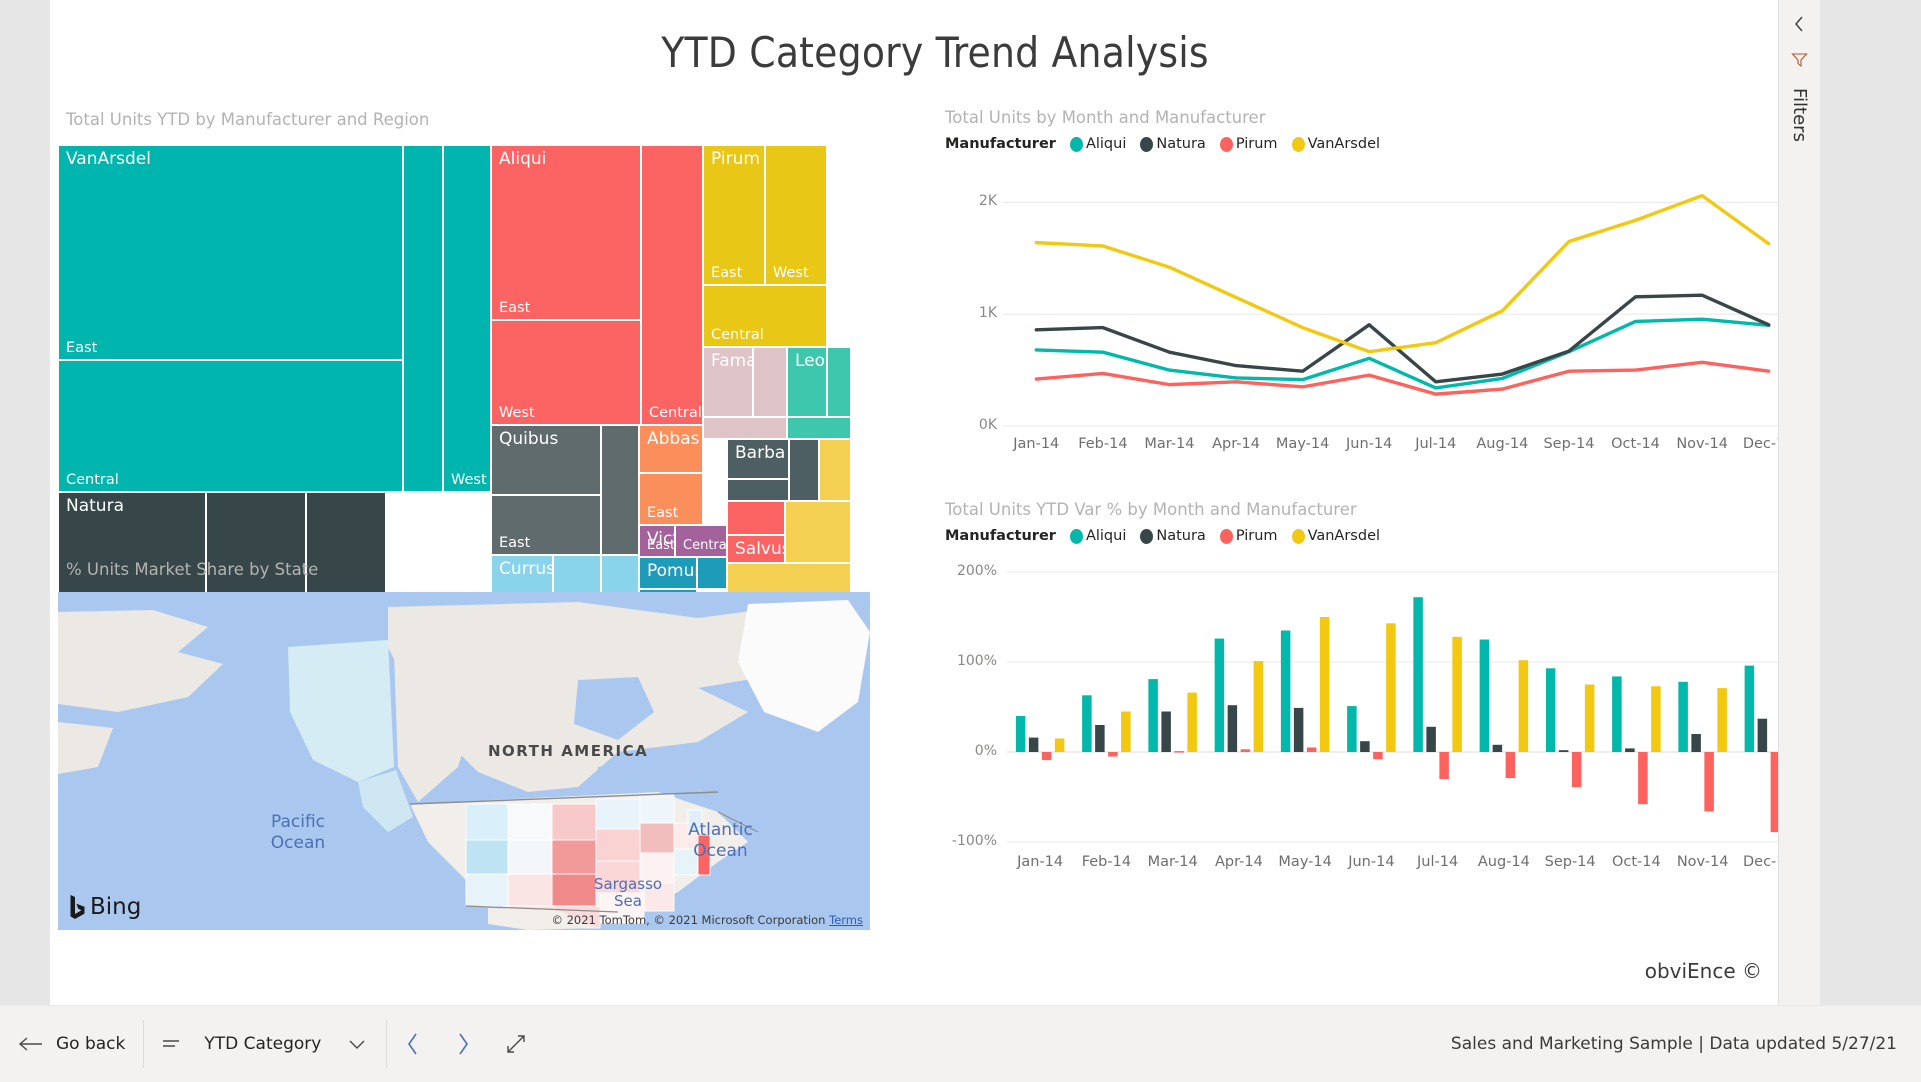 The width and height of the screenshot is (1921, 1082). What do you see at coordinates (1799, 24) in the screenshot?
I see `chevron-left-icon` at bounding box center [1799, 24].